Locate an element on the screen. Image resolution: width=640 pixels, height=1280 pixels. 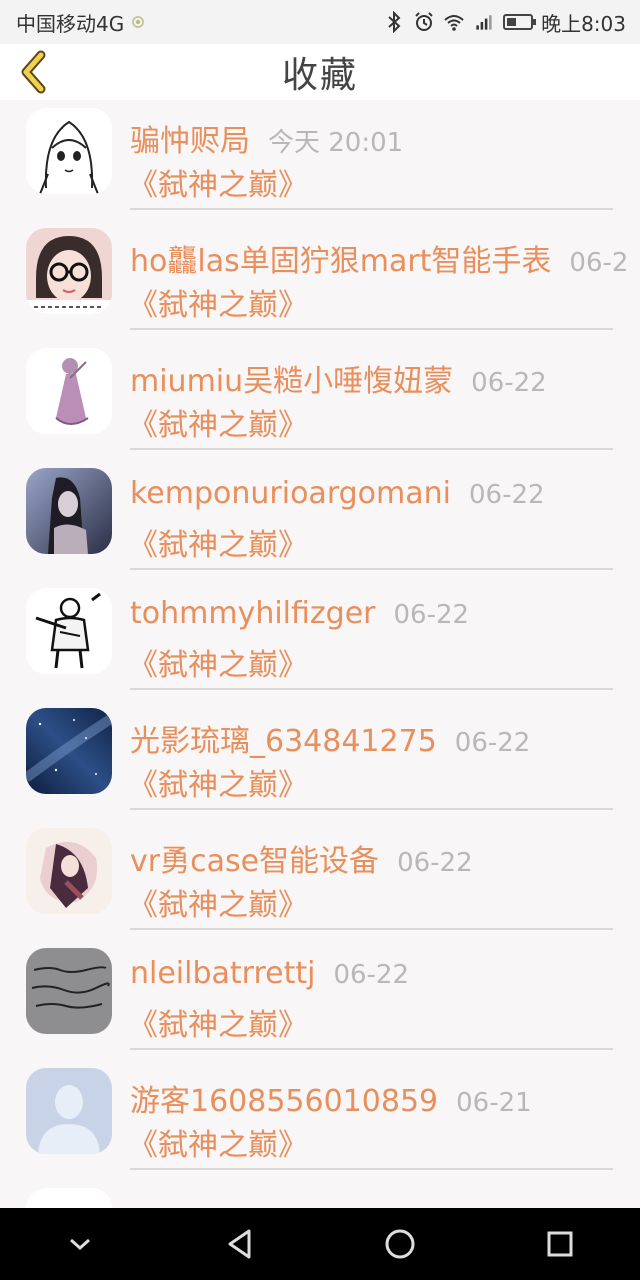
timestamp: 今天 20:01 is located at coordinates (336, 143).